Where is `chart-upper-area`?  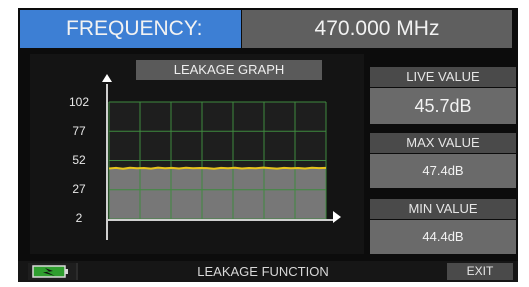 chart-upper-area is located at coordinates (217, 135).